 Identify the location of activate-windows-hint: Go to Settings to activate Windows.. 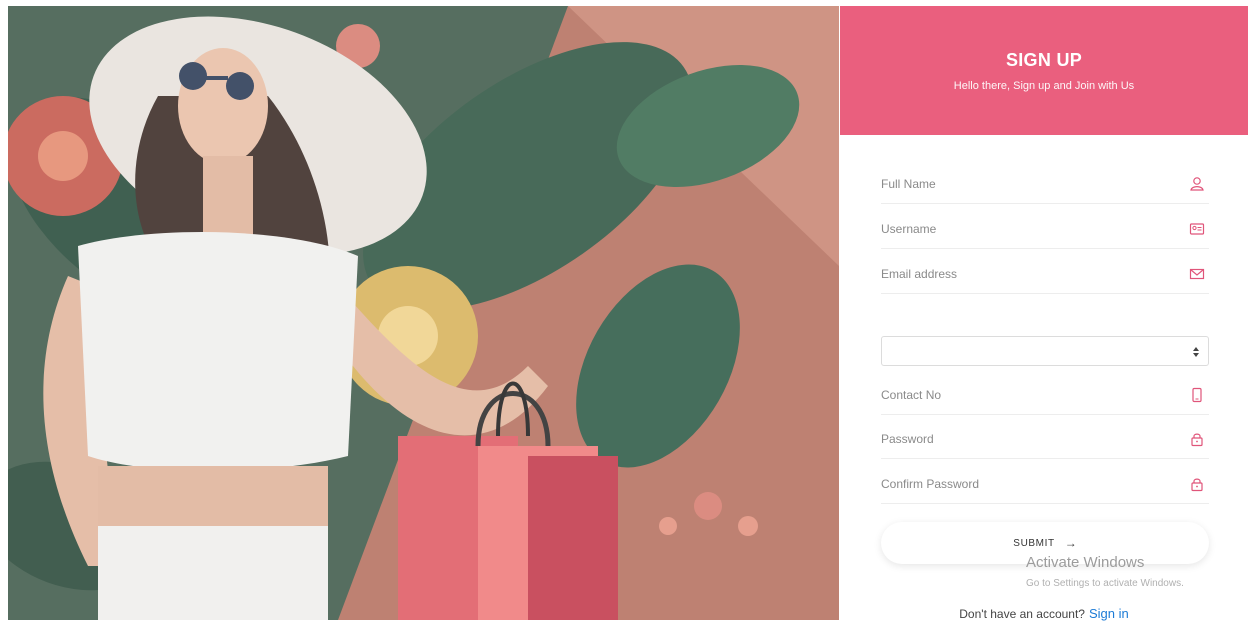
(1105, 583).